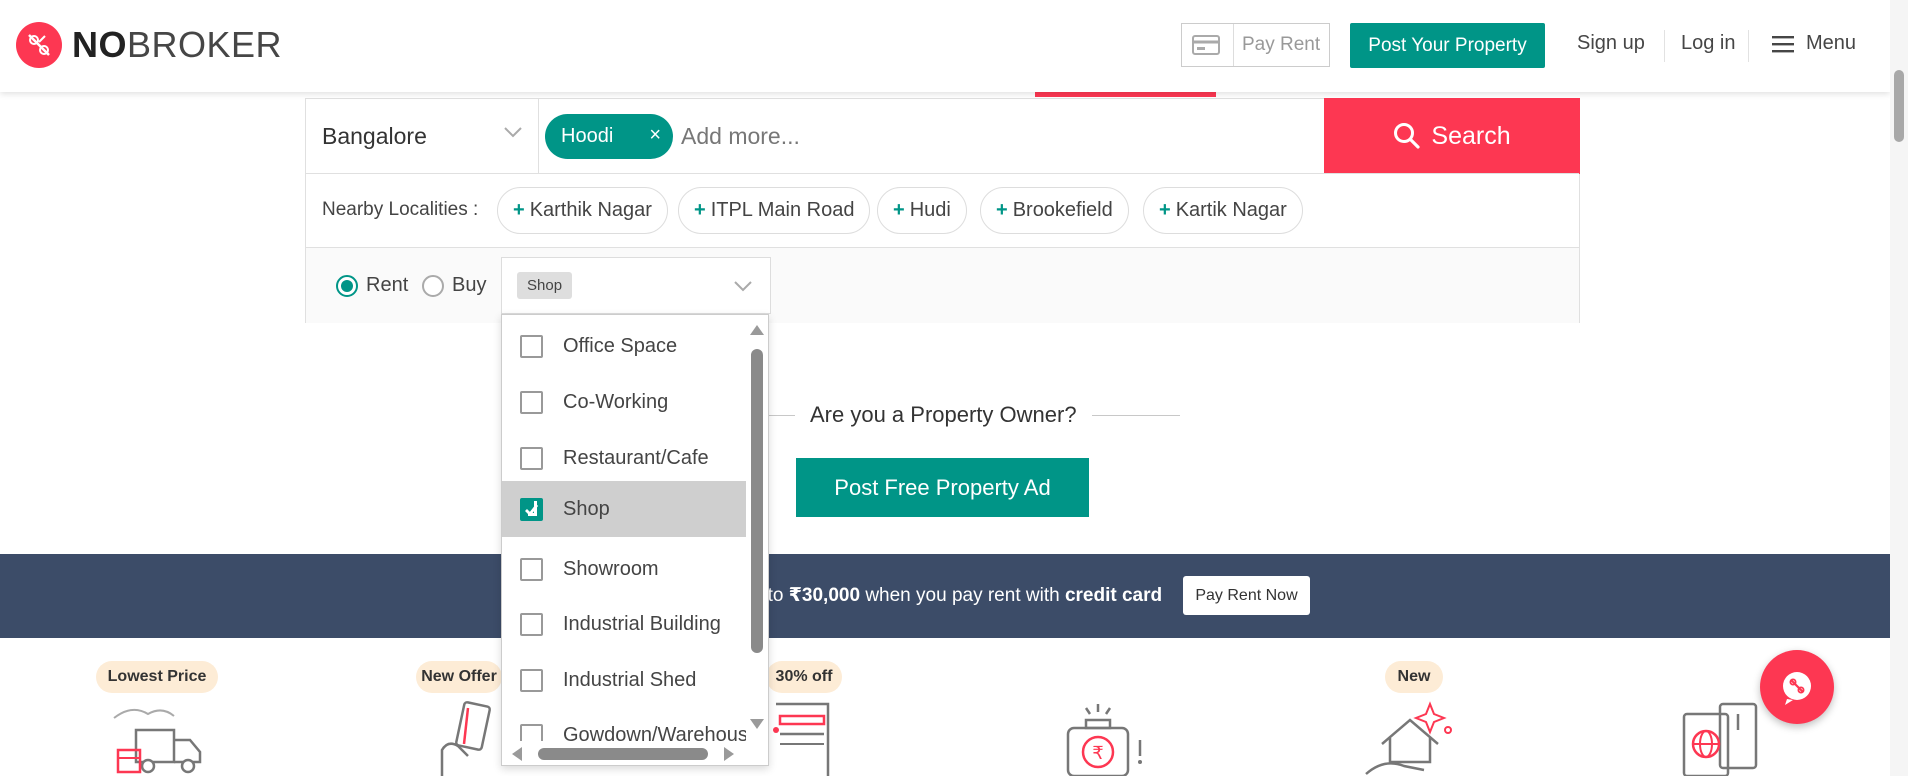 The image size is (1908, 776). What do you see at coordinates (471, 738) in the screenshot?
I see `pay-rent-card-hand-icon` at bounding box center [471, 738].